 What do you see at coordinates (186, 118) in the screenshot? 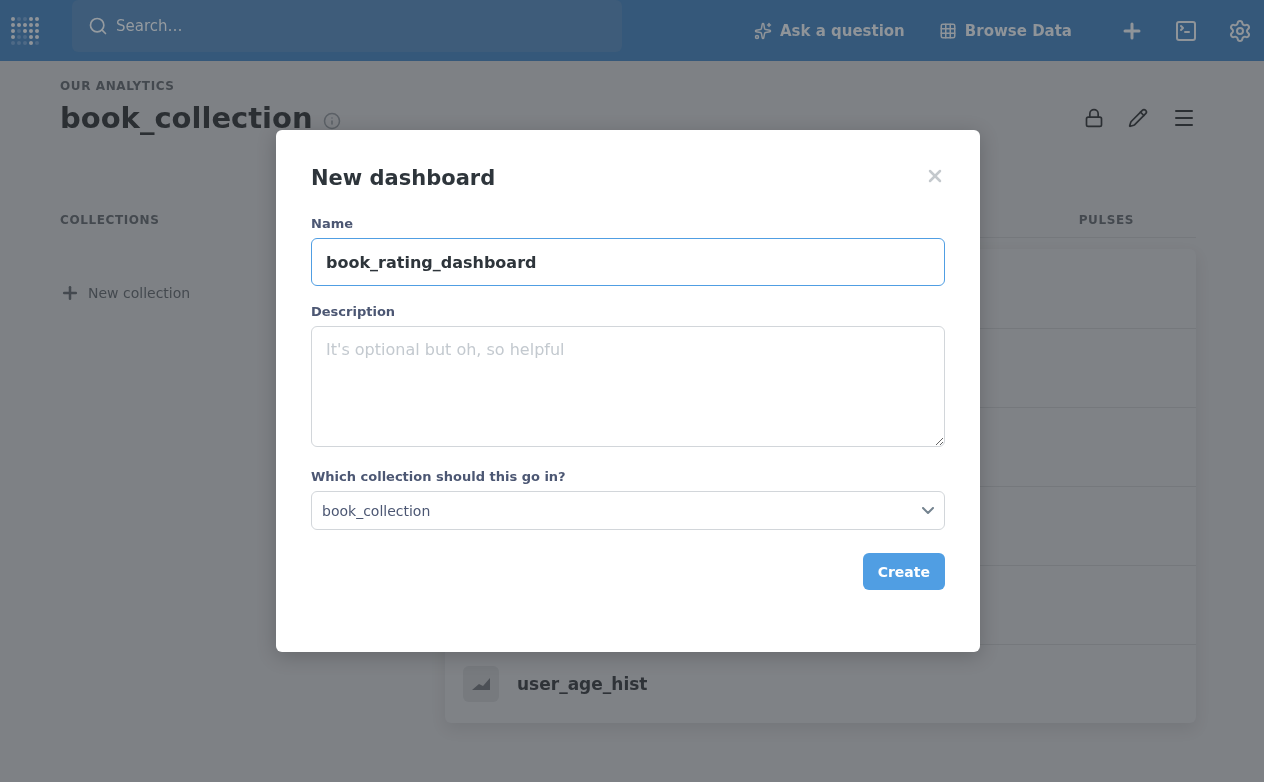
I see `page-title: book_collection` at bounding box center [186, 118].